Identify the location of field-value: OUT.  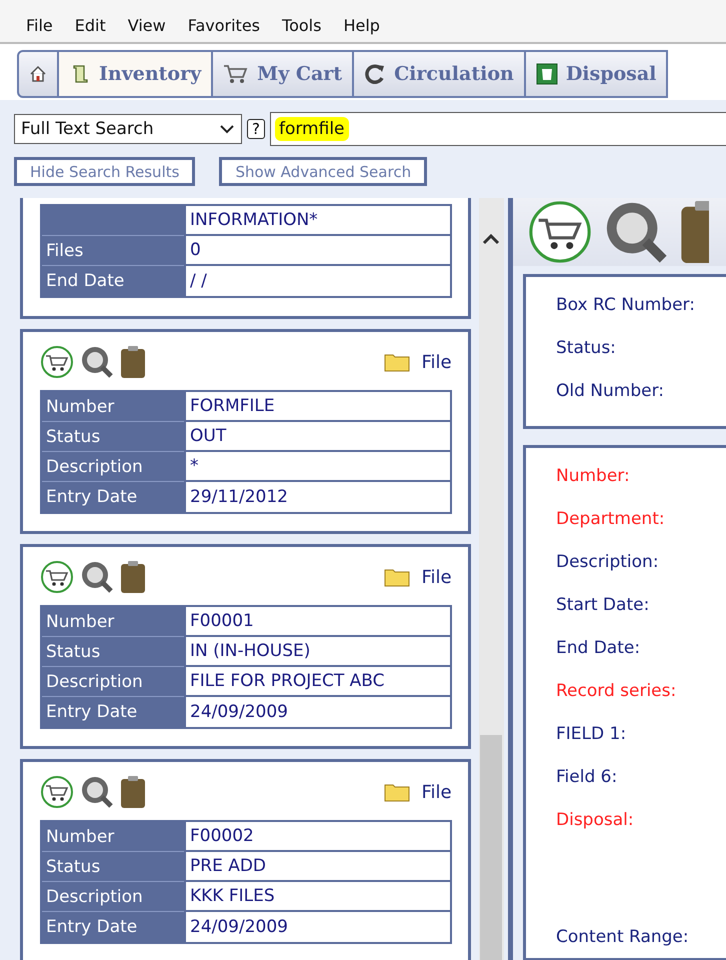
(317, 437).